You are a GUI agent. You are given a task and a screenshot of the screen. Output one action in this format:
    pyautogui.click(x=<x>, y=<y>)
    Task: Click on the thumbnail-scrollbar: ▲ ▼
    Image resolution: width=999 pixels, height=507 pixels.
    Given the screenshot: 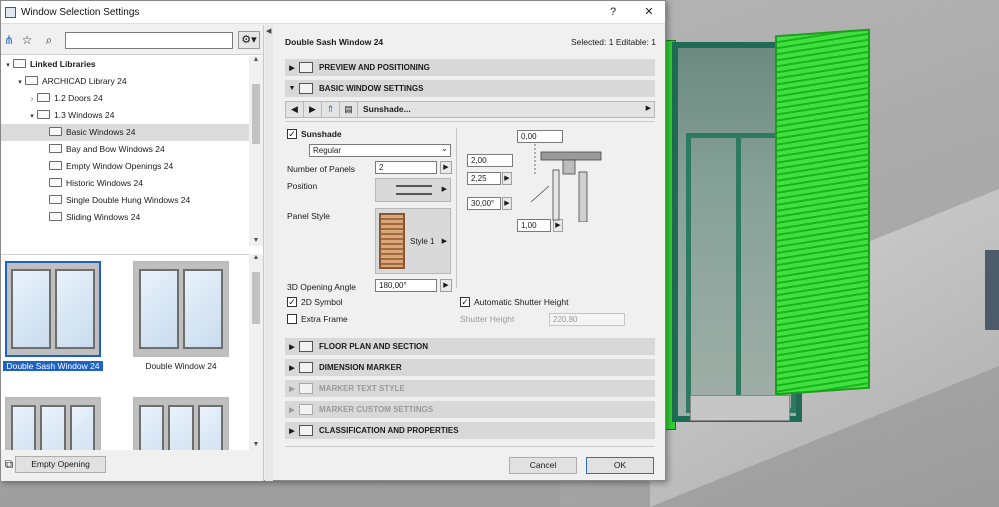 What is the action you would take?
    pyautogui.click(x=256, y=352)
    